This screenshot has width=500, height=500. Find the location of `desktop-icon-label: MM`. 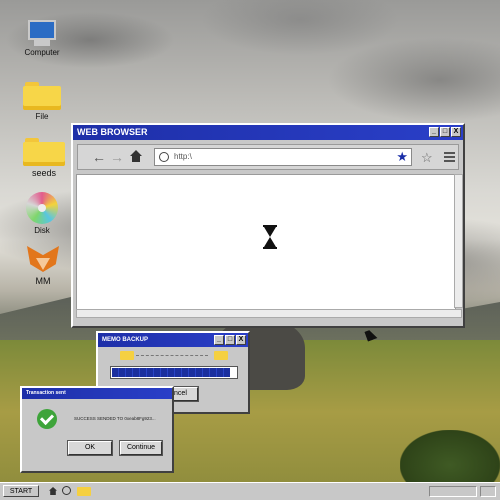

desktop-icon-label: MM is located at coordinates (43, 281).